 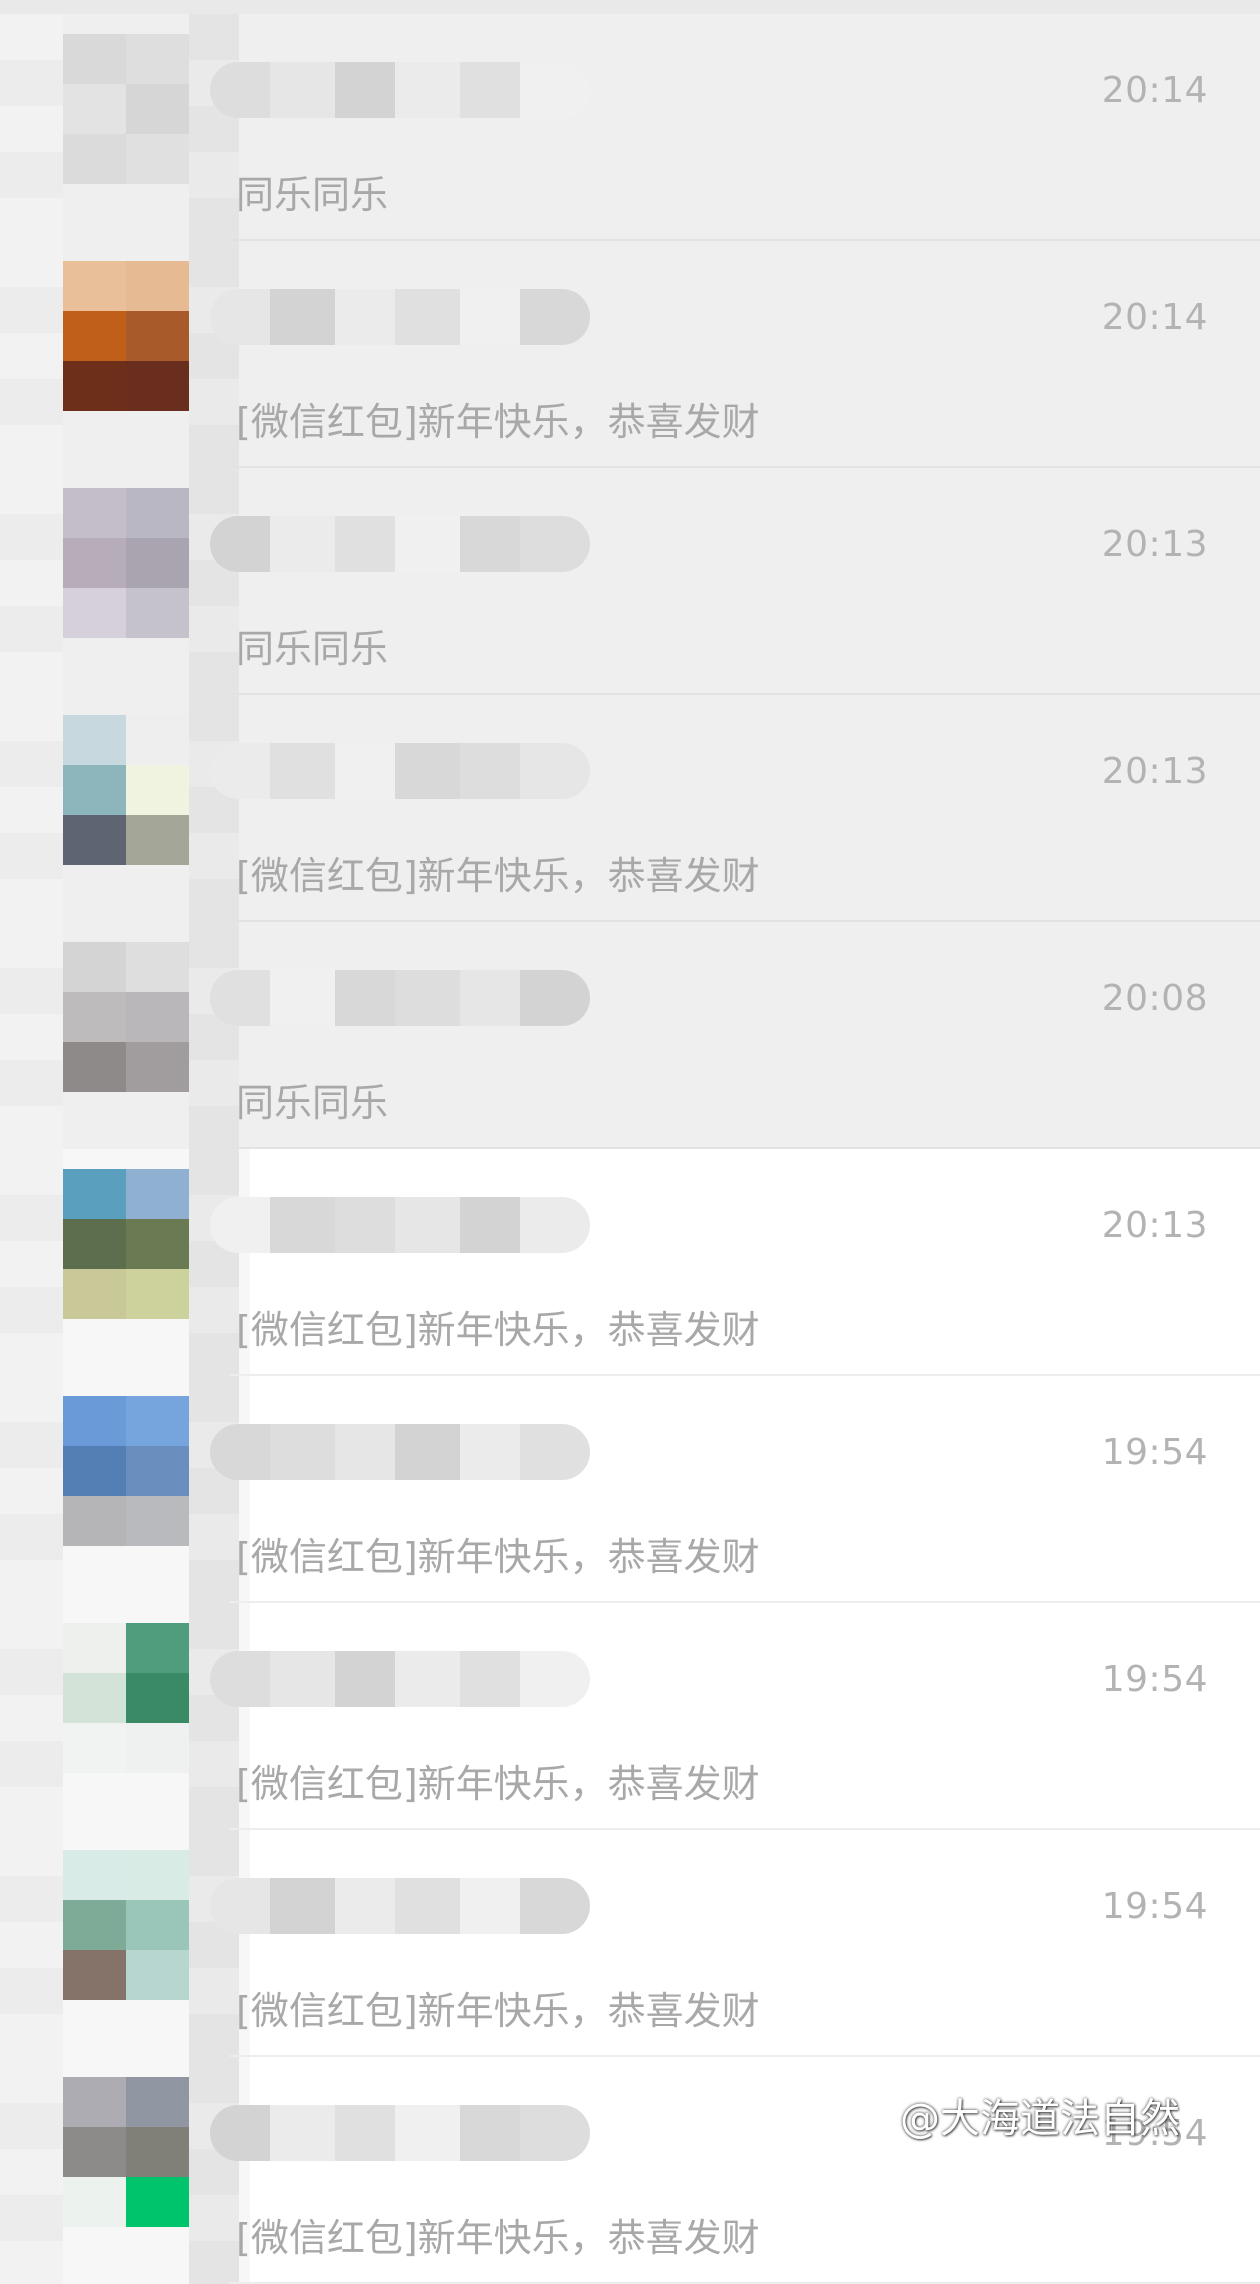 I want to click on top-bar-edge, so click(x=630, y=7).